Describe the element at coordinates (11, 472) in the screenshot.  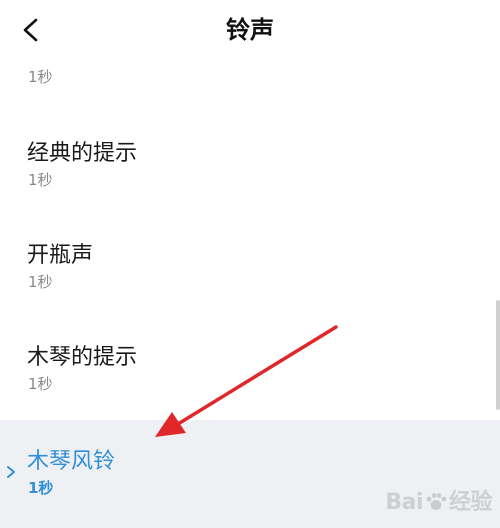
I see `chevron-right-icon` at that location.